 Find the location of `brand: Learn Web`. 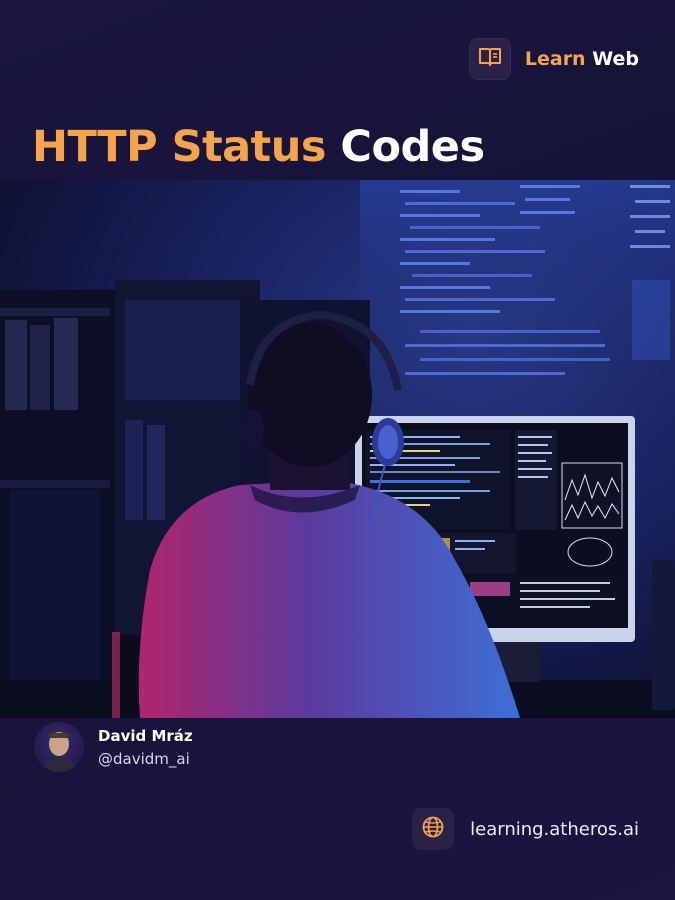

brand: Learn Web is located at coordinates (553, 59).